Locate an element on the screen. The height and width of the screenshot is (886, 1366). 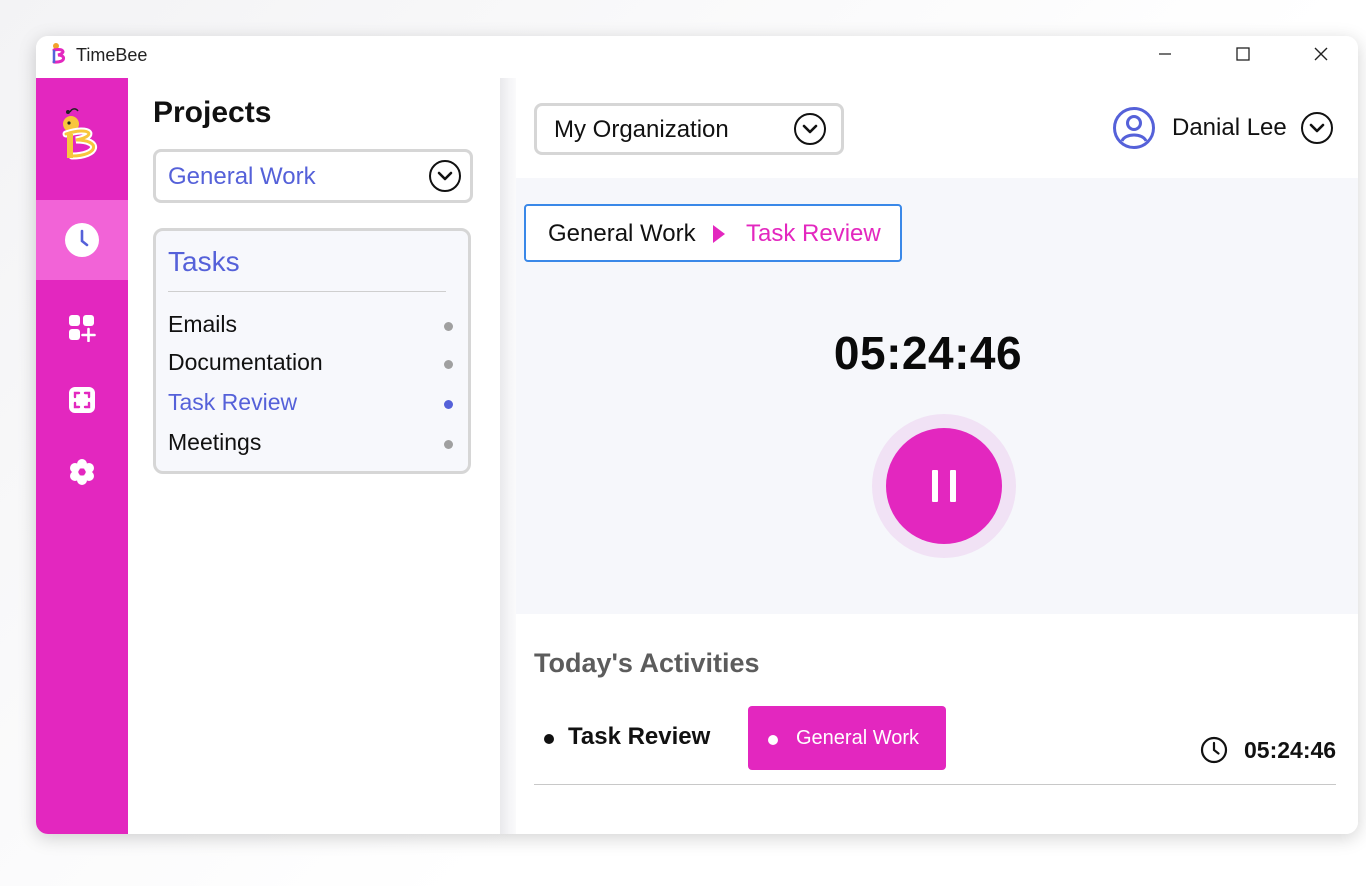
task-label: Task Review is located at coordinates (233, 402).